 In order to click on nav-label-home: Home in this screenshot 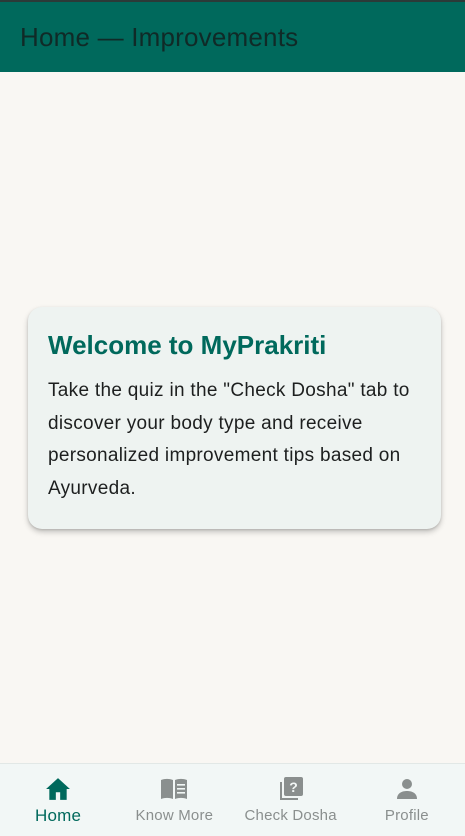, I will do `click(58, 815)`.